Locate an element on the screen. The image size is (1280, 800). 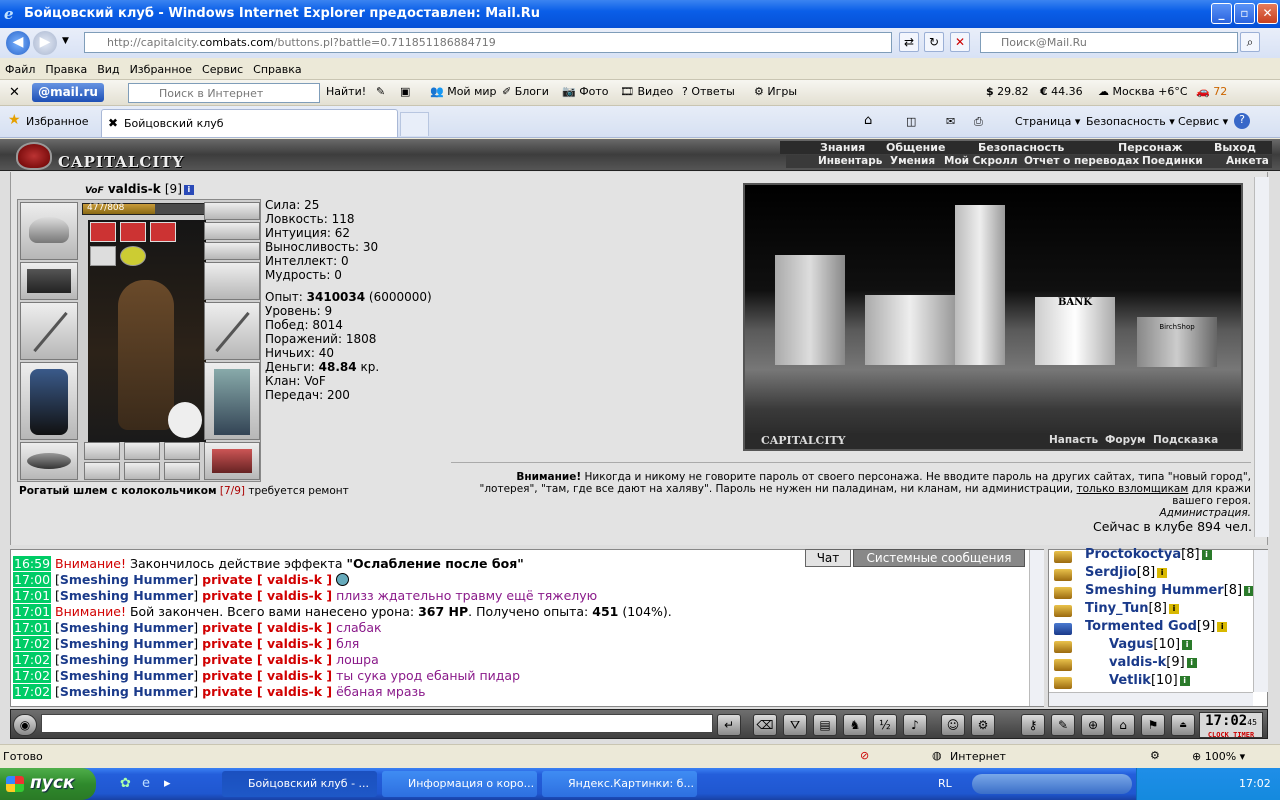
compat-icon: ⇄ is located at coordinates (909, 42).